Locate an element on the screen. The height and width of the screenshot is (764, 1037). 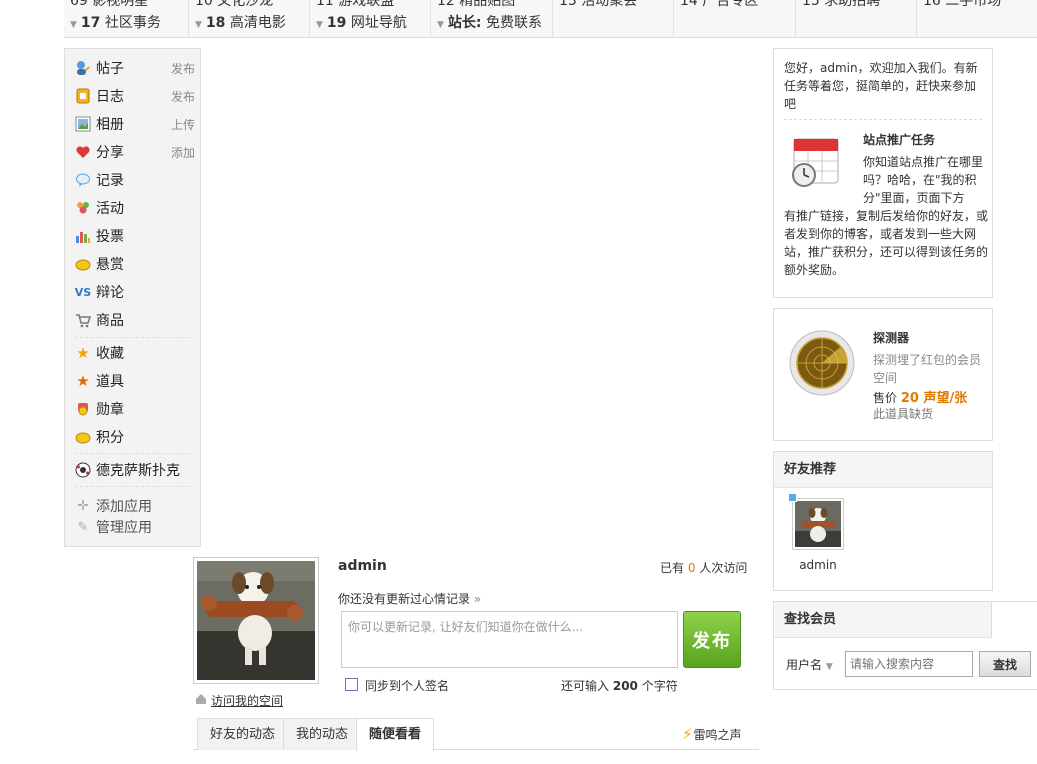
home-icon is located at coordinates (201, 700).